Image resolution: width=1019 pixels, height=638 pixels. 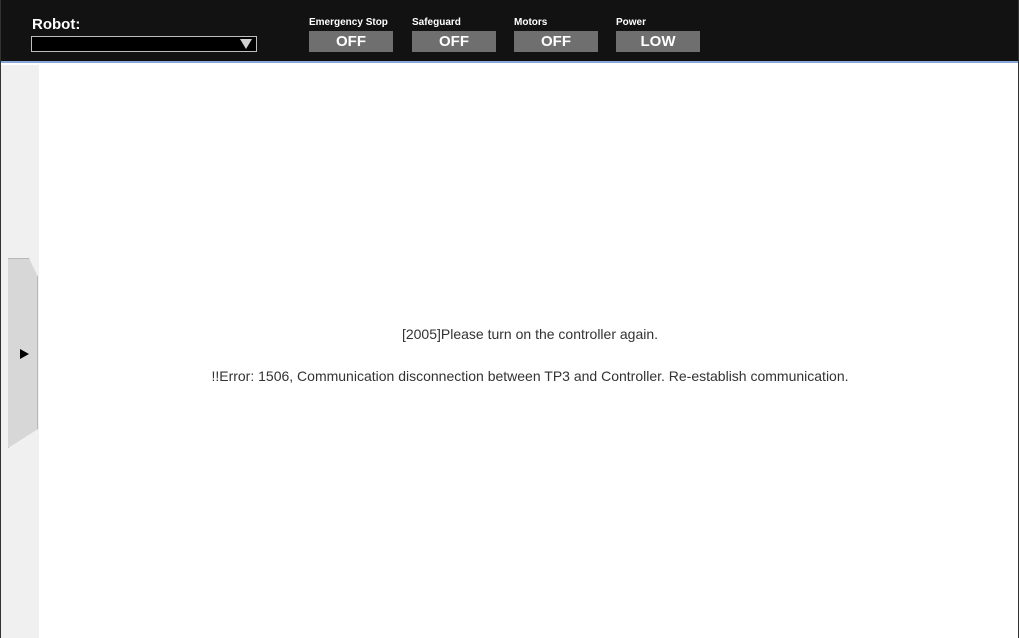 I want to click on motors-status: Motors OFF, so click(x=556, y=34).